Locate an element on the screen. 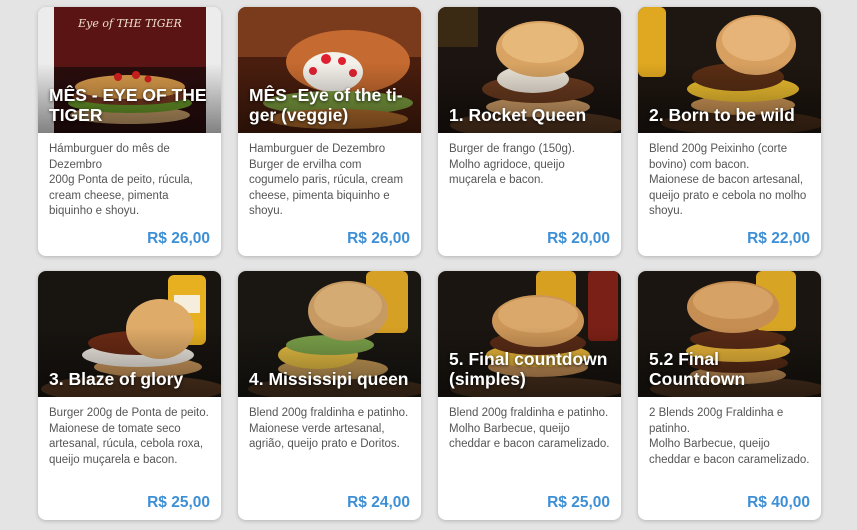 The width and height of the screenshot is (857, 530). product-photo: 4. Mississipi queen is located at coordinates (329, 334).